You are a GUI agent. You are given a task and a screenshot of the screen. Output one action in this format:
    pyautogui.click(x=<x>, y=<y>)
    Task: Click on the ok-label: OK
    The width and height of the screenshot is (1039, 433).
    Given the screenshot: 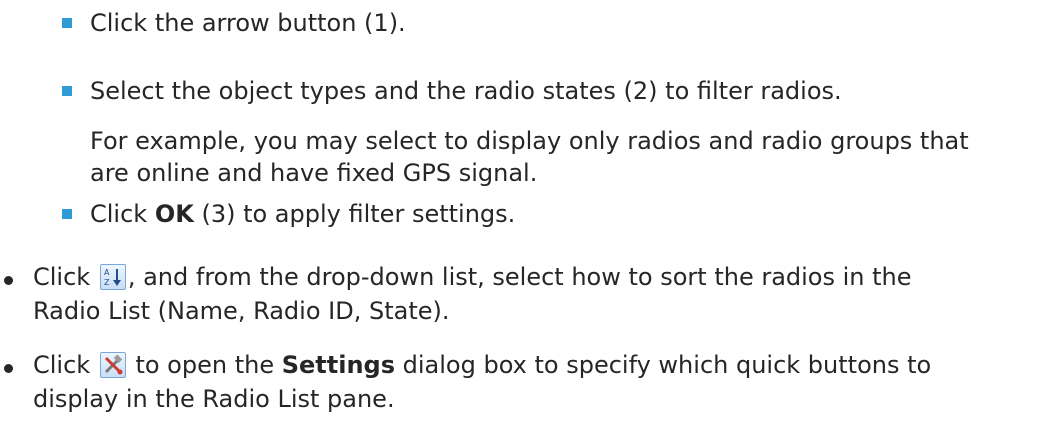 What is the action you would take?
    pyautogui.click(x=174, y=214)
    